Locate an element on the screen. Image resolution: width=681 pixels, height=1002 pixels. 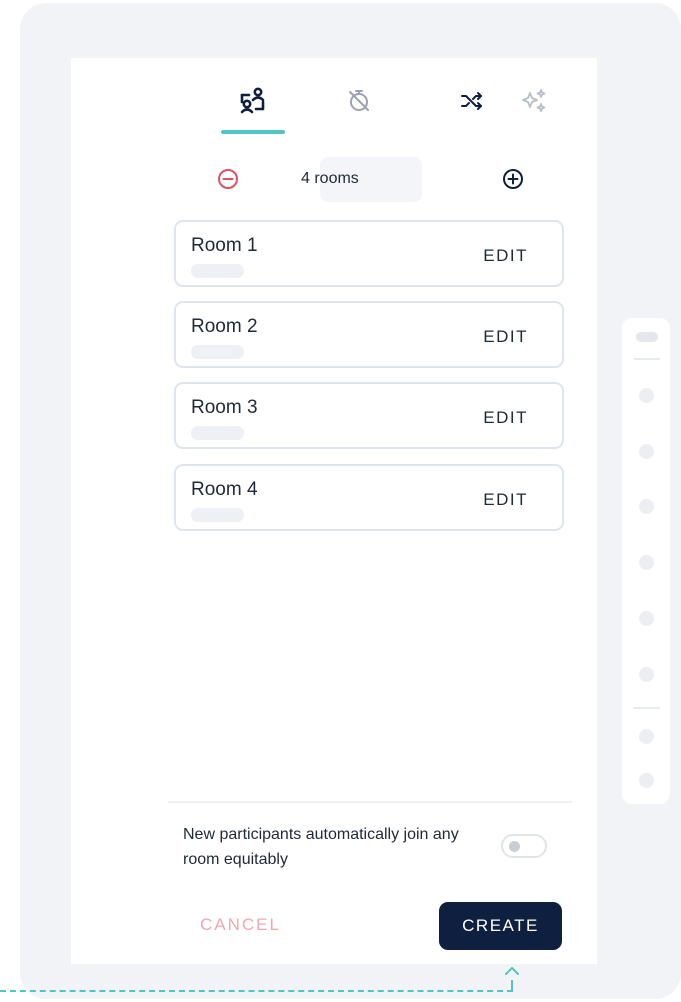
room-count-label: 4 rooms is located at coordinates (330, 178).